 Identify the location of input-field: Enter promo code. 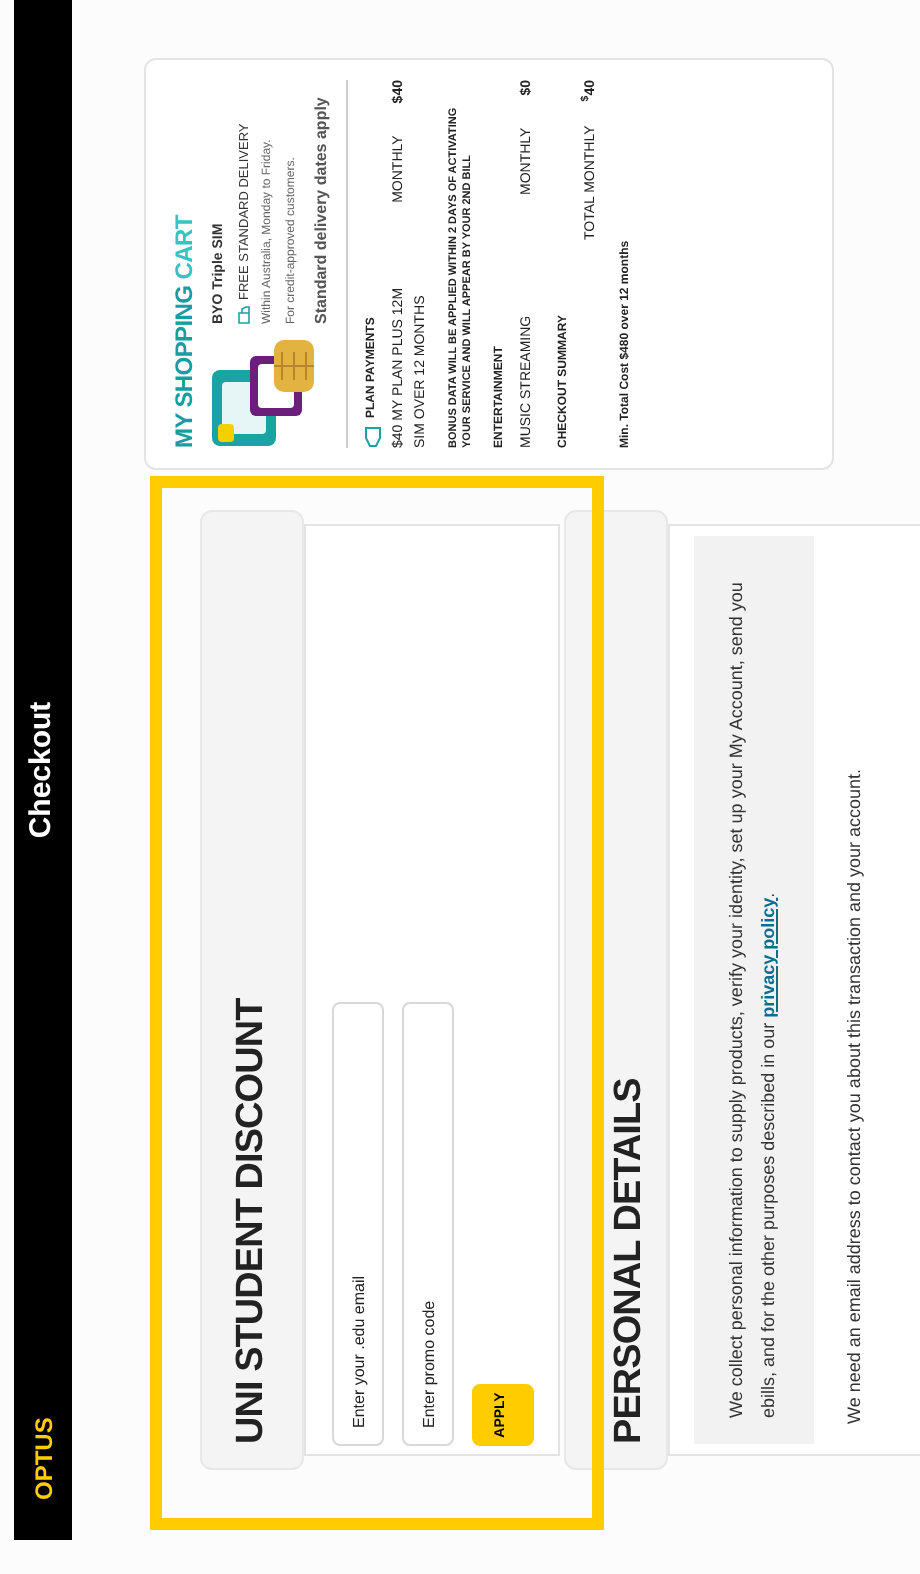
(428, 1224).